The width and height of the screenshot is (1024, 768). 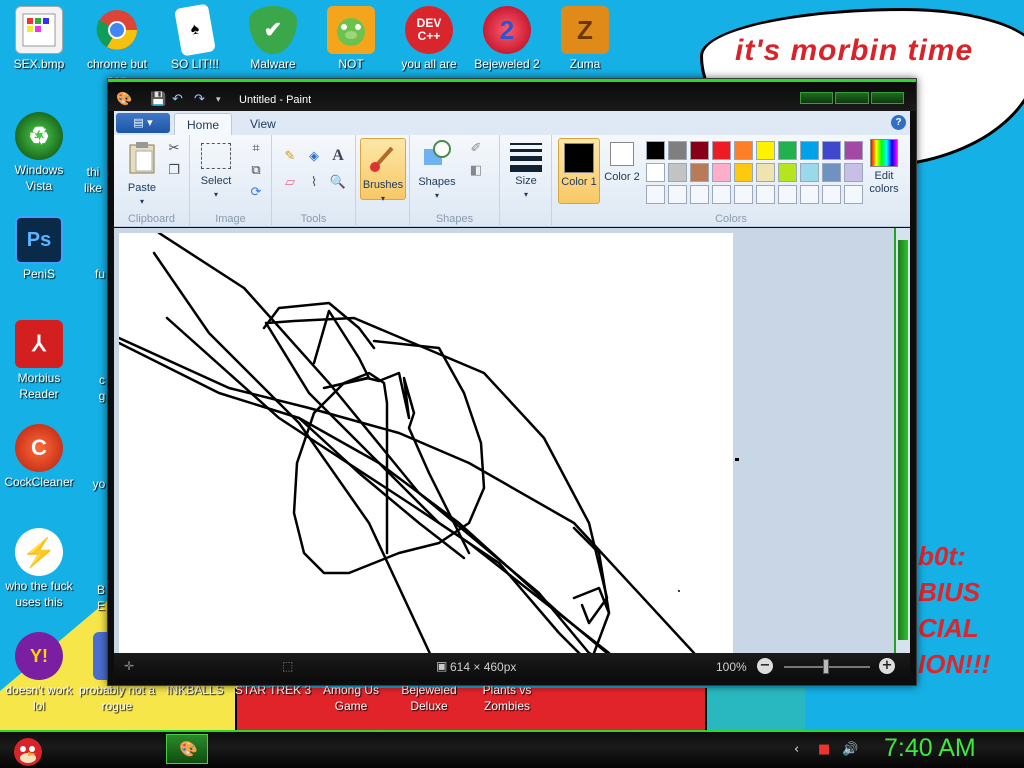 I want to click on desktop-icon-solitaire: ♠ SO LIT!!!, so click(x=195, y=37).